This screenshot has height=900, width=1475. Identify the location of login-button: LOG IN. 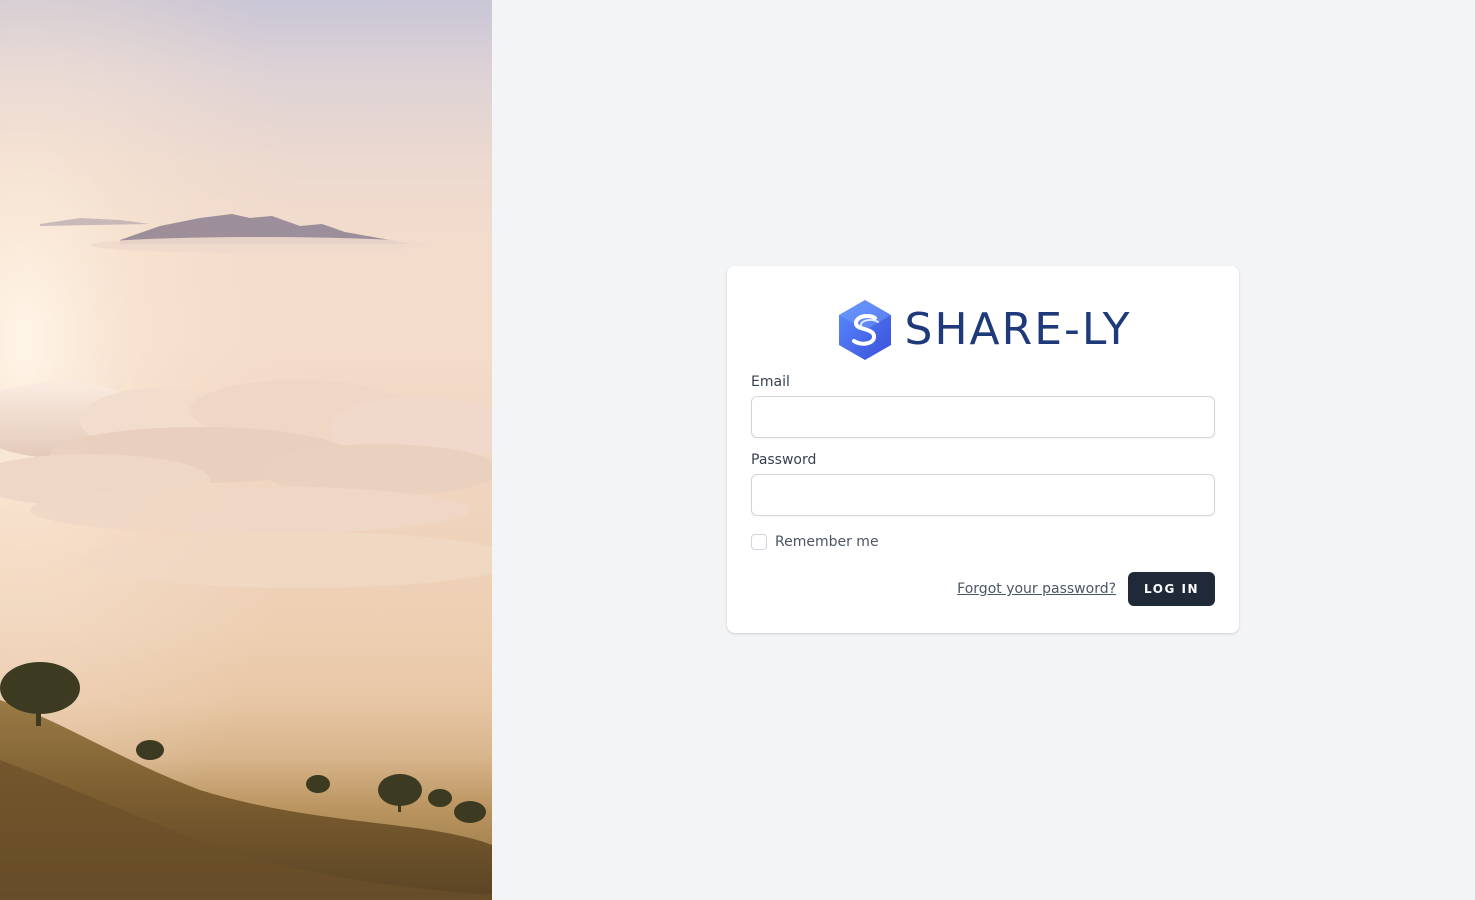
(1171, 589).